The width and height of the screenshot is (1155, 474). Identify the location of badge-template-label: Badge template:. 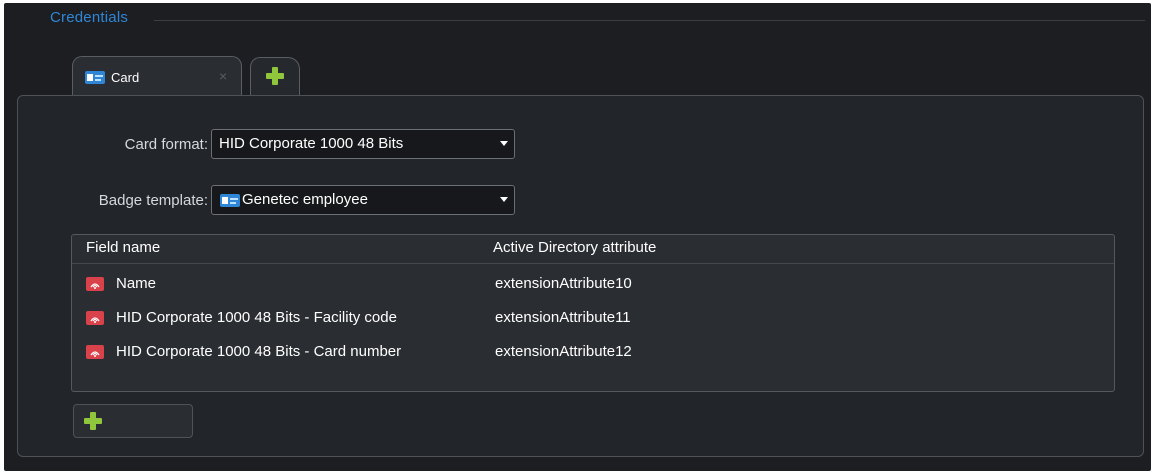
(153, 200).